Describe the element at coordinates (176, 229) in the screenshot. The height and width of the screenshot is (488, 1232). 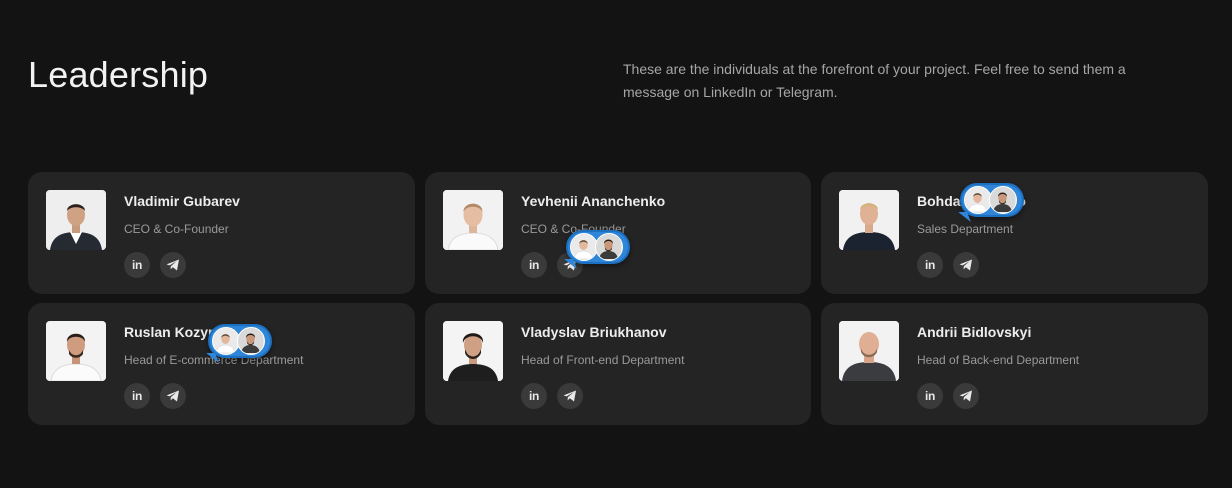
I see `member-role: CEO & Co-Founder` at that location.